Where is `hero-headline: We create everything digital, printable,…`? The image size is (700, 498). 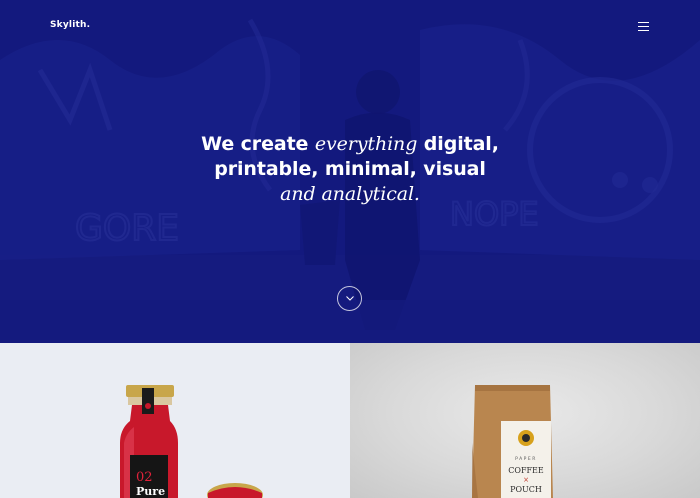 hero-headline: We create everything digital, printable,… is located at coordinates (350, 169).